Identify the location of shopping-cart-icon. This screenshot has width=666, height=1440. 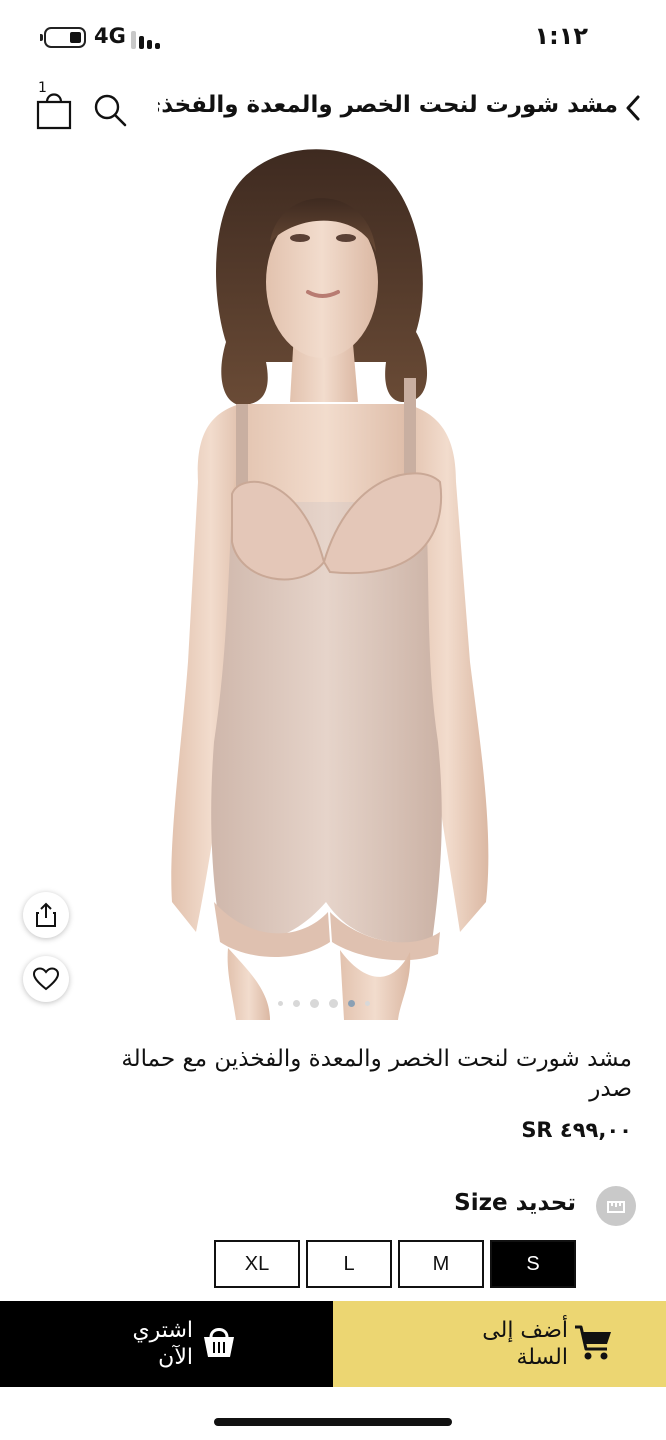
(593, 1343).